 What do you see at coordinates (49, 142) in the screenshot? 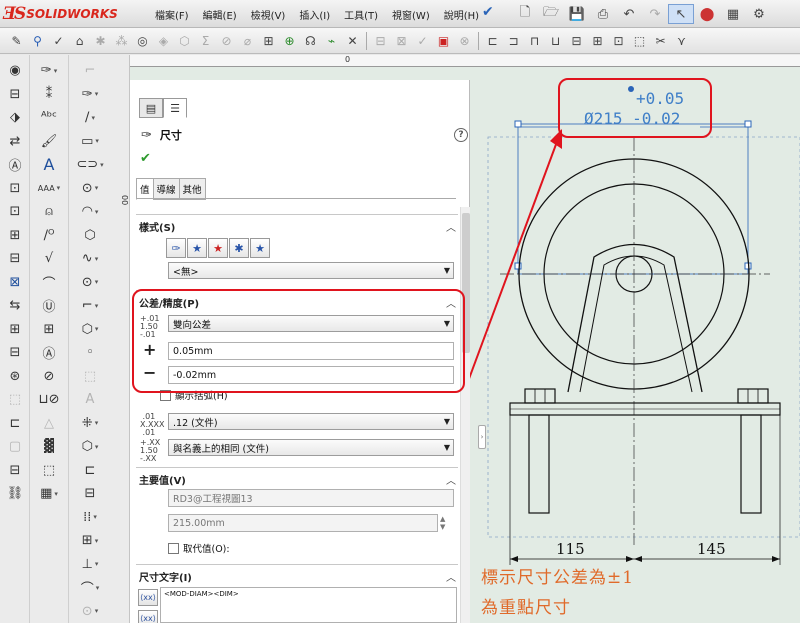
I see `format-painter-tool-icon: 🖌` at bounding box center [49, 142].